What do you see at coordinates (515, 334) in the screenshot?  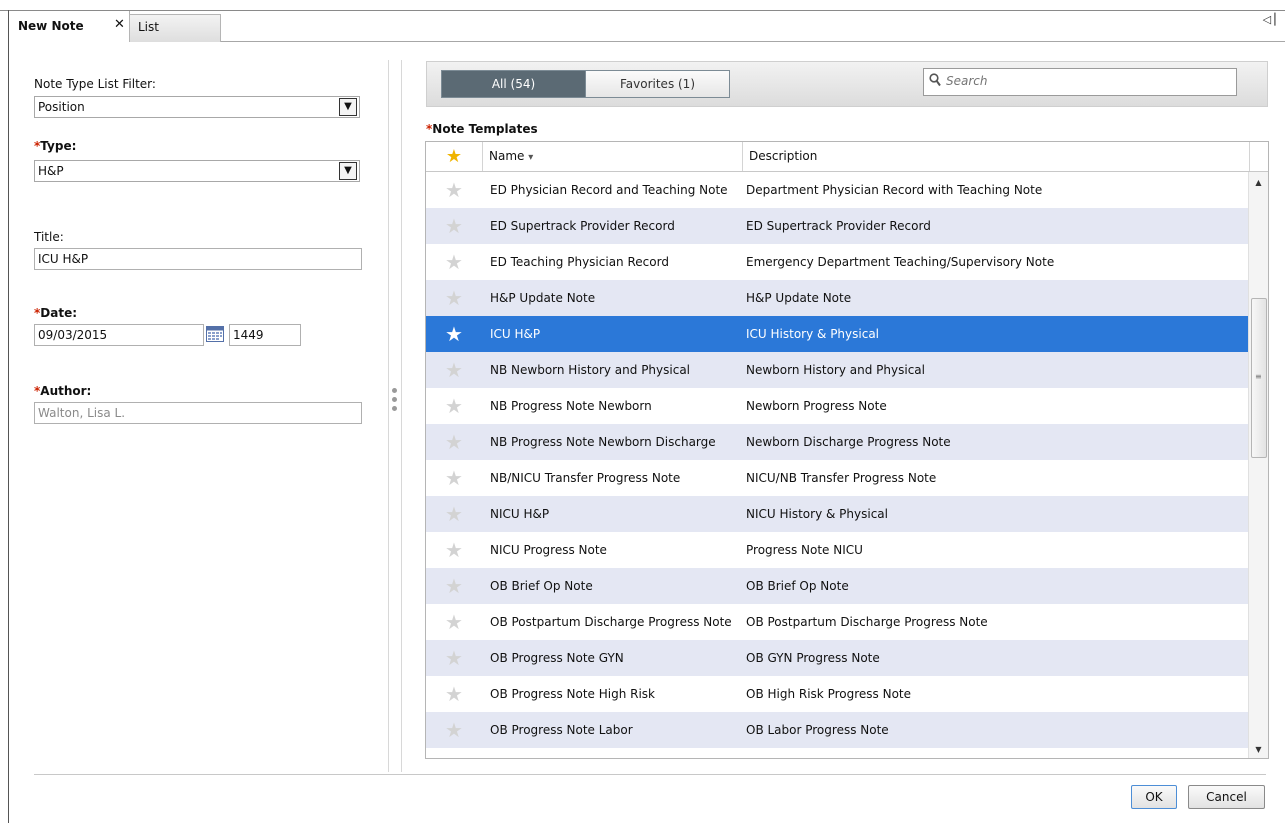 I see `template-name: ICU H&P` at bounding box center [515, 334].